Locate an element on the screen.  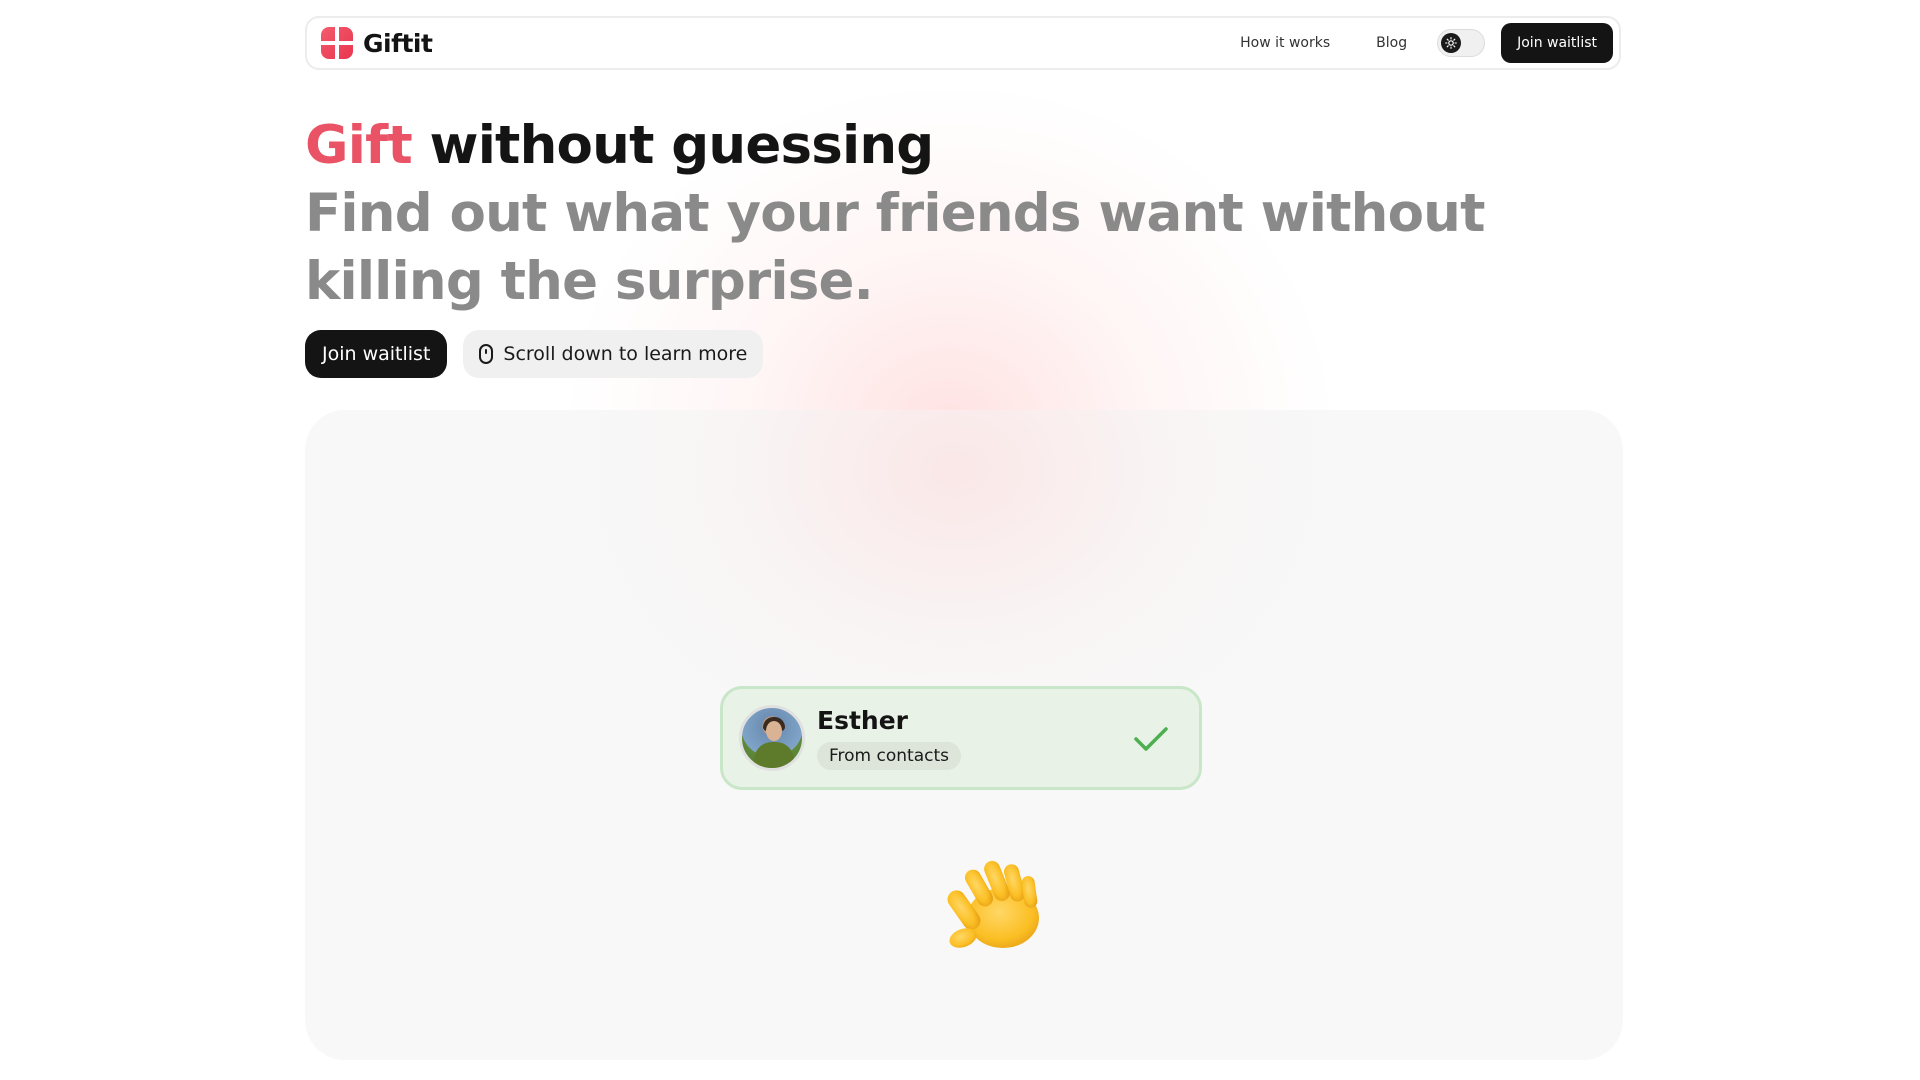
hero-cta-row: Join waitlist Scroll down to learn more is located at coordinates (534, 354).